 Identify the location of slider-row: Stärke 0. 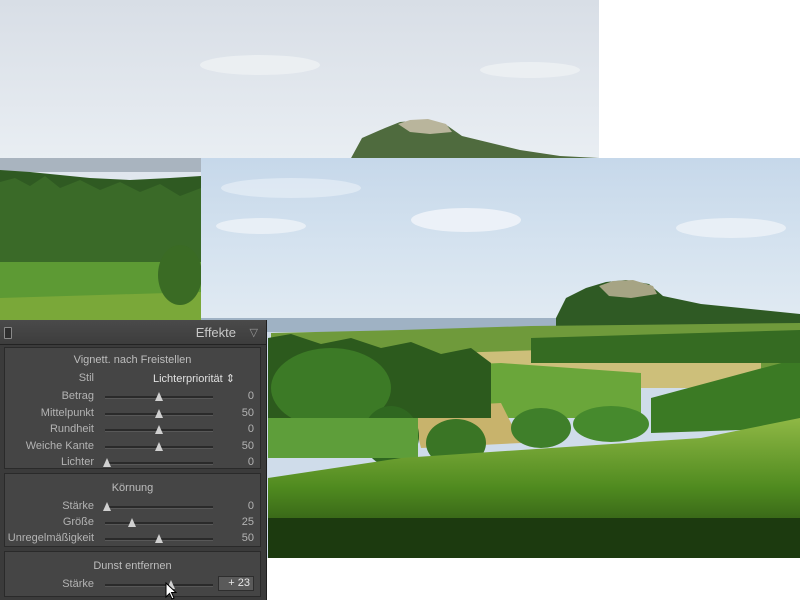
(132, 507).